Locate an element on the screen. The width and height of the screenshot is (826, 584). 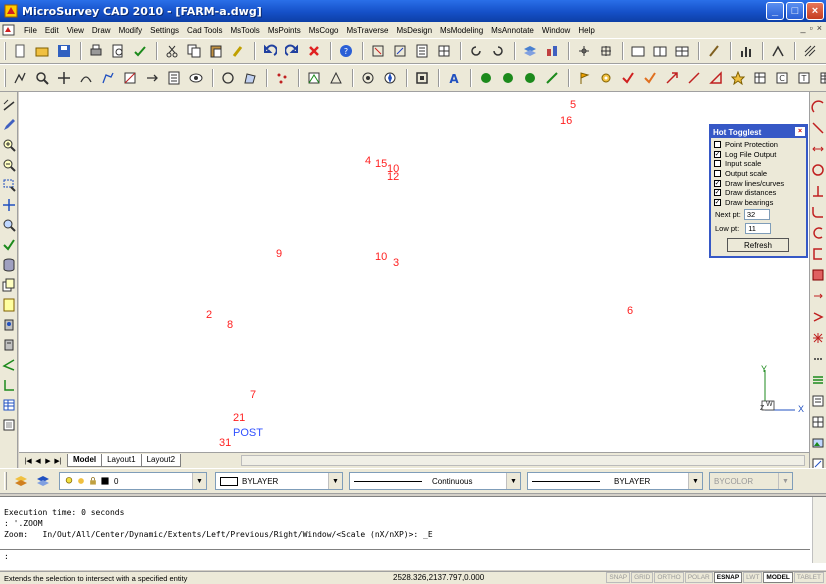
lwt-toggle: LWT is located at coordinates (753, 577).